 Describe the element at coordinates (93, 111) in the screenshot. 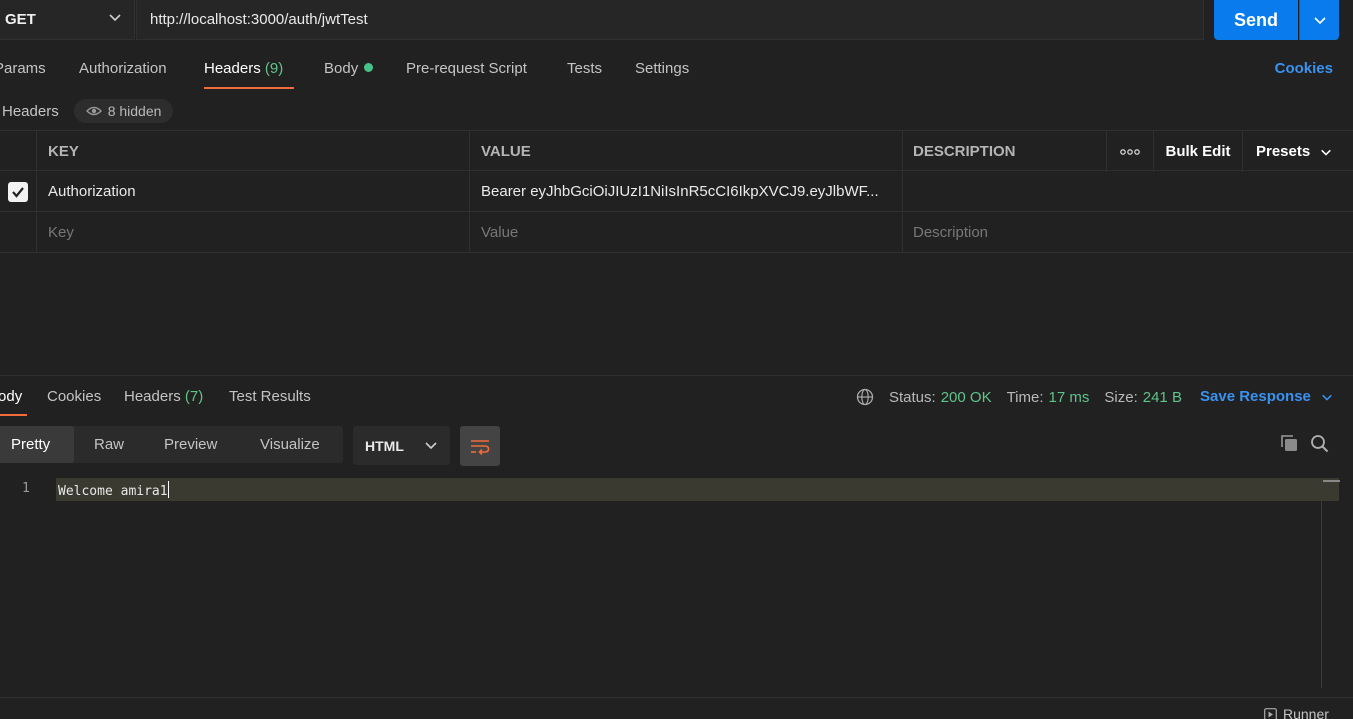

I see `eye-icon` at that location.